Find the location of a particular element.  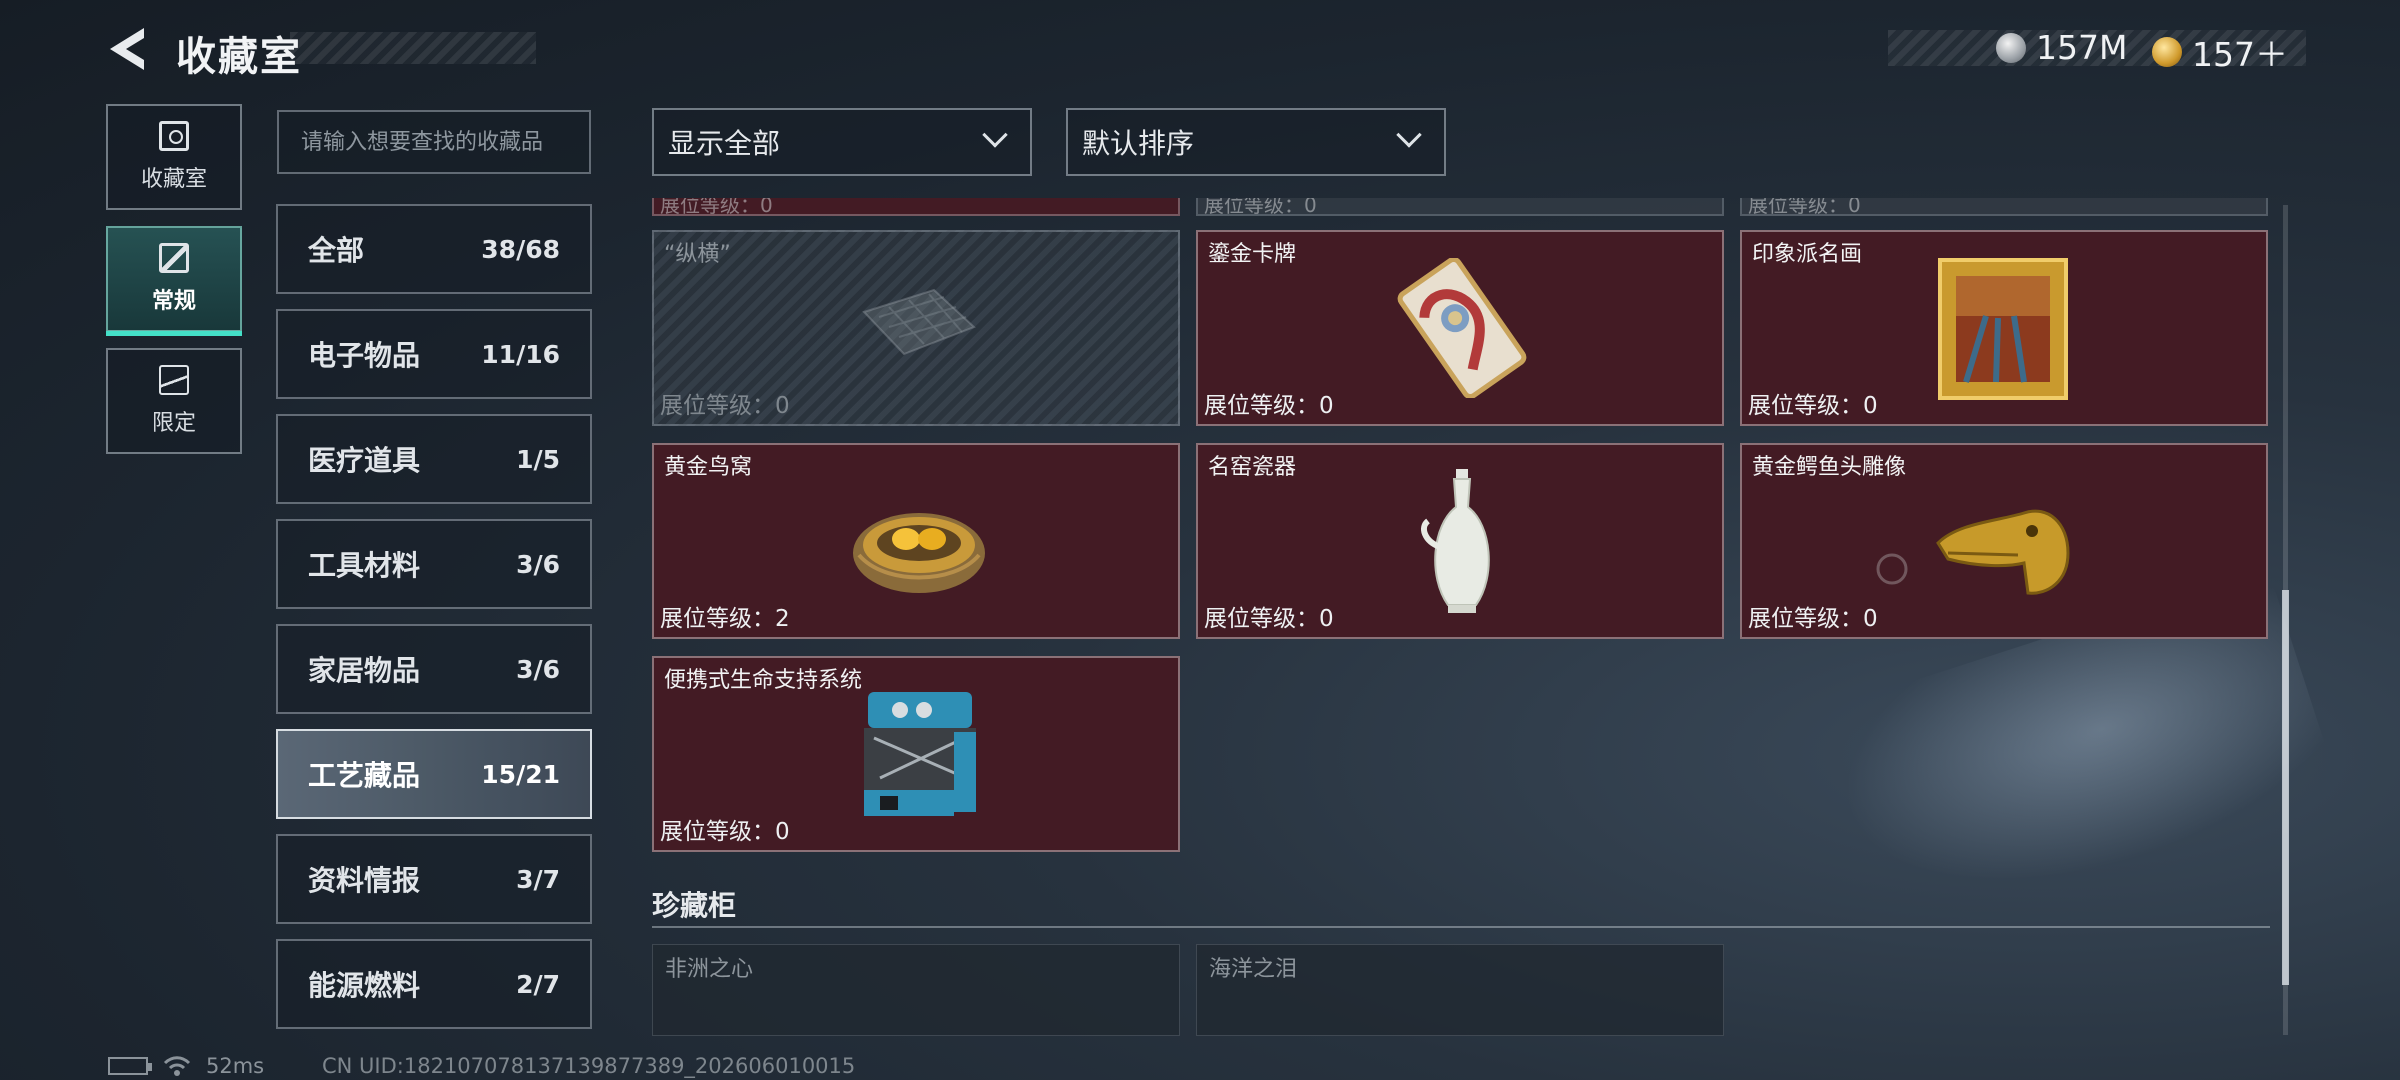

category-count: 15/21 is located at coordinates (520, 774).